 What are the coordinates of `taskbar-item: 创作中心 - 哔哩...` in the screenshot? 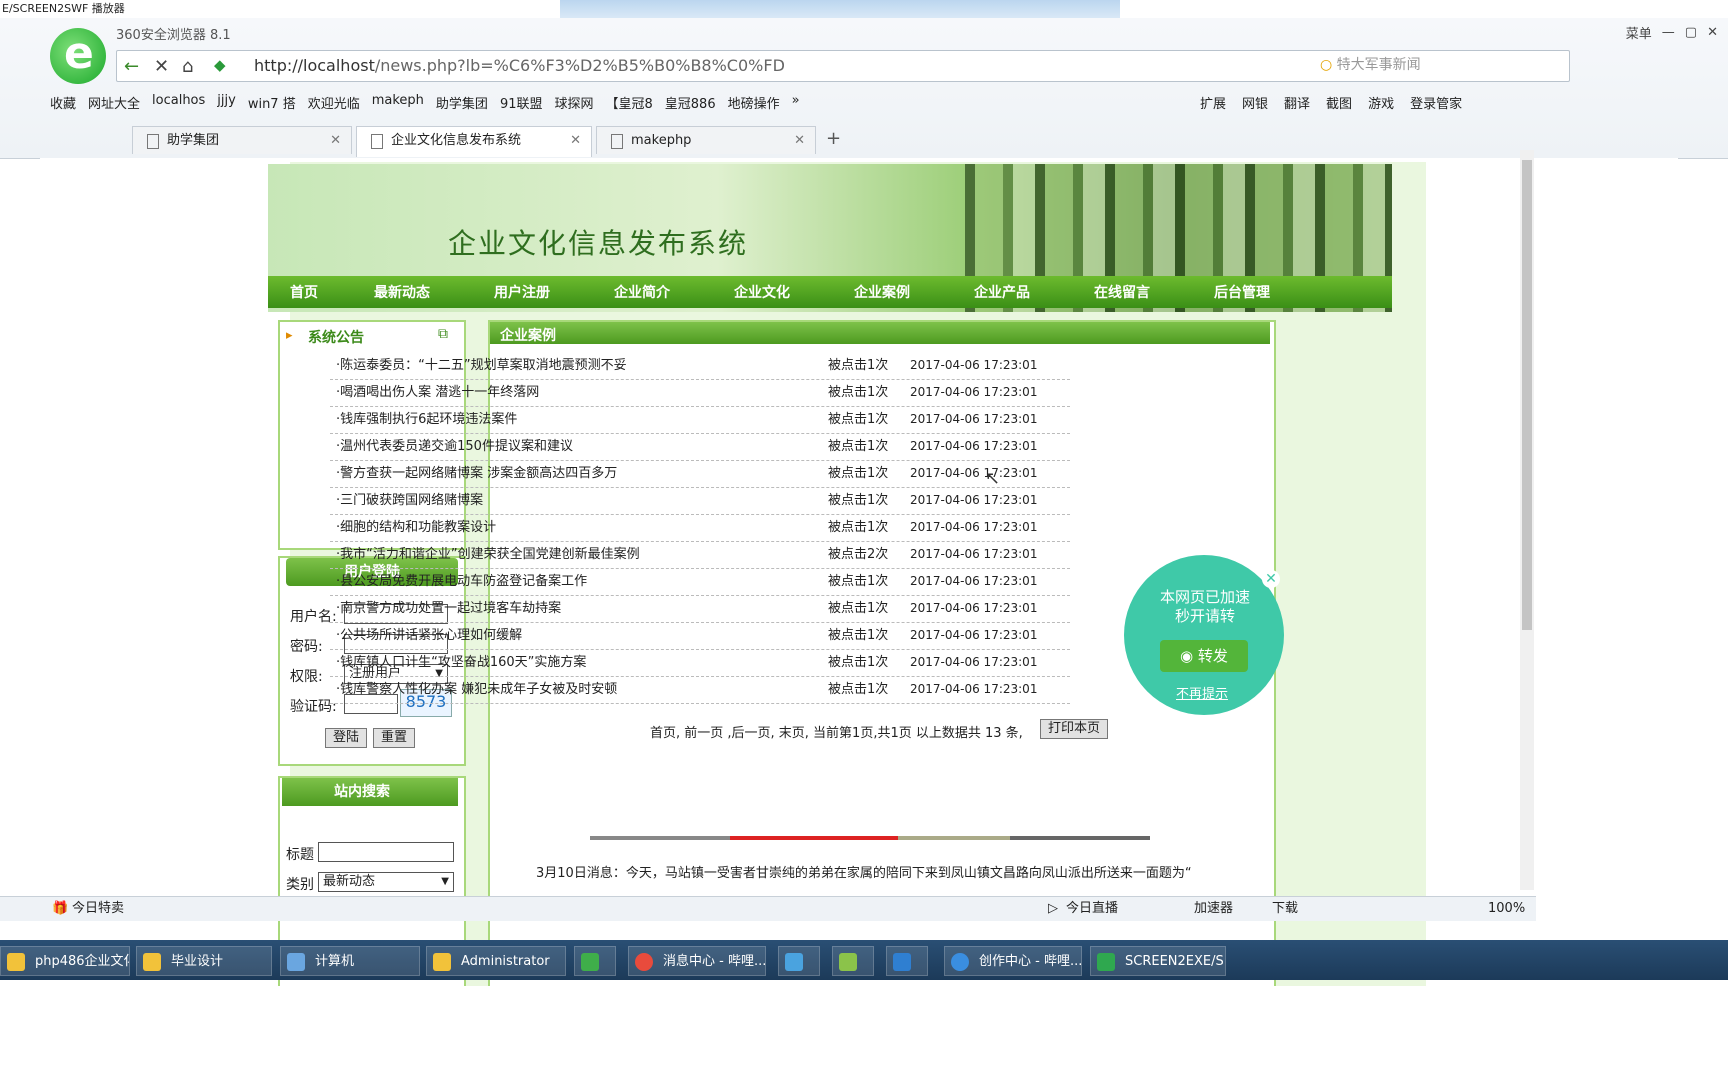 It's located at (1013, 961).